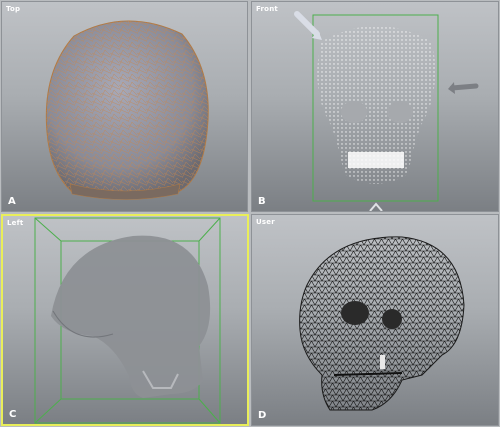 The image size is (500, 427). I want to click on viewport-letter: A, so click(12, 201).